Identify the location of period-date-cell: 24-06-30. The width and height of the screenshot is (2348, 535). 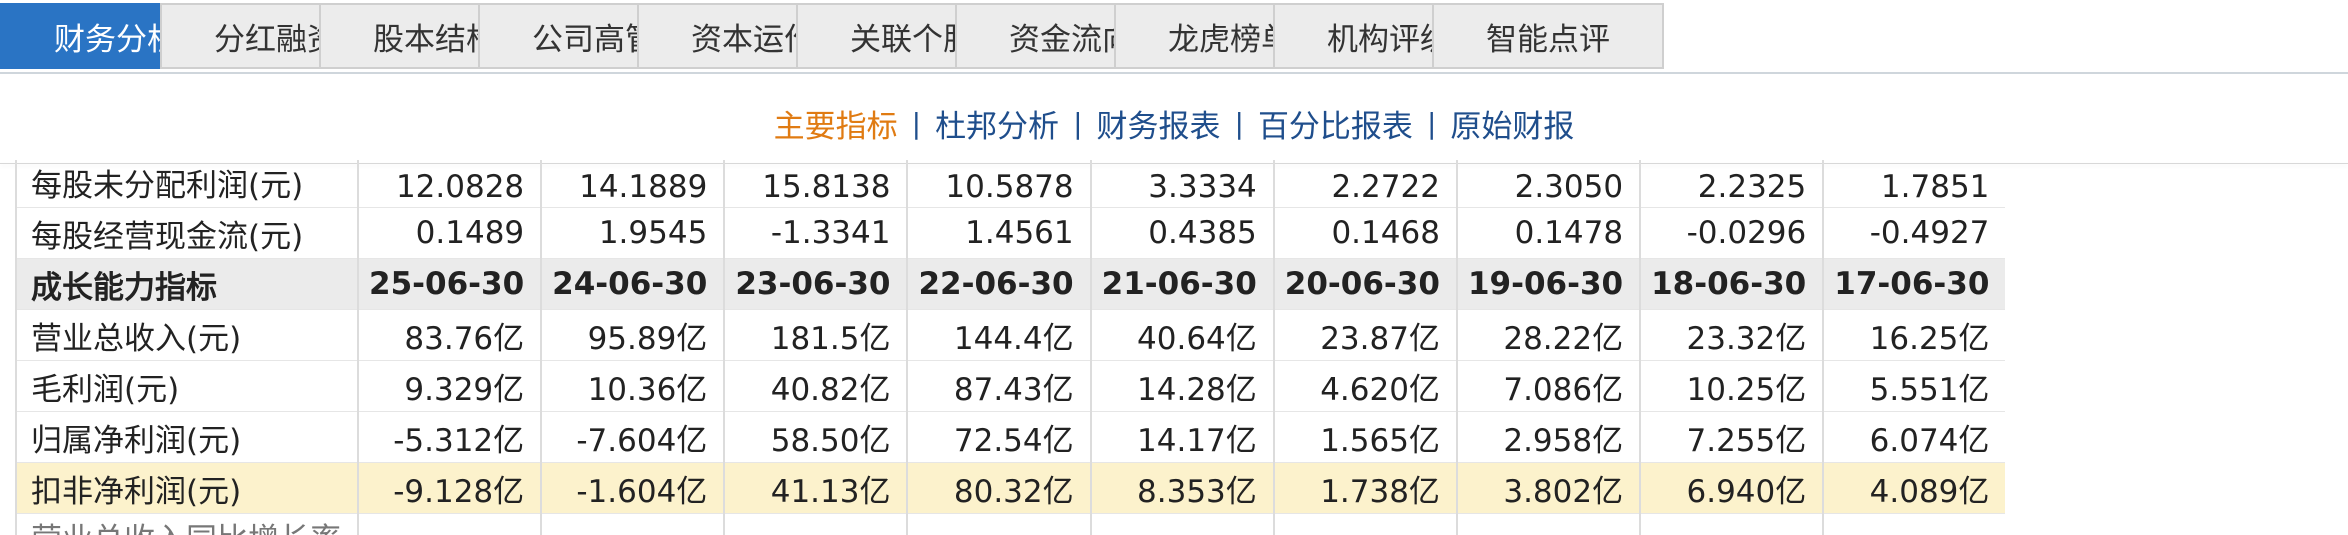
(632, 284).